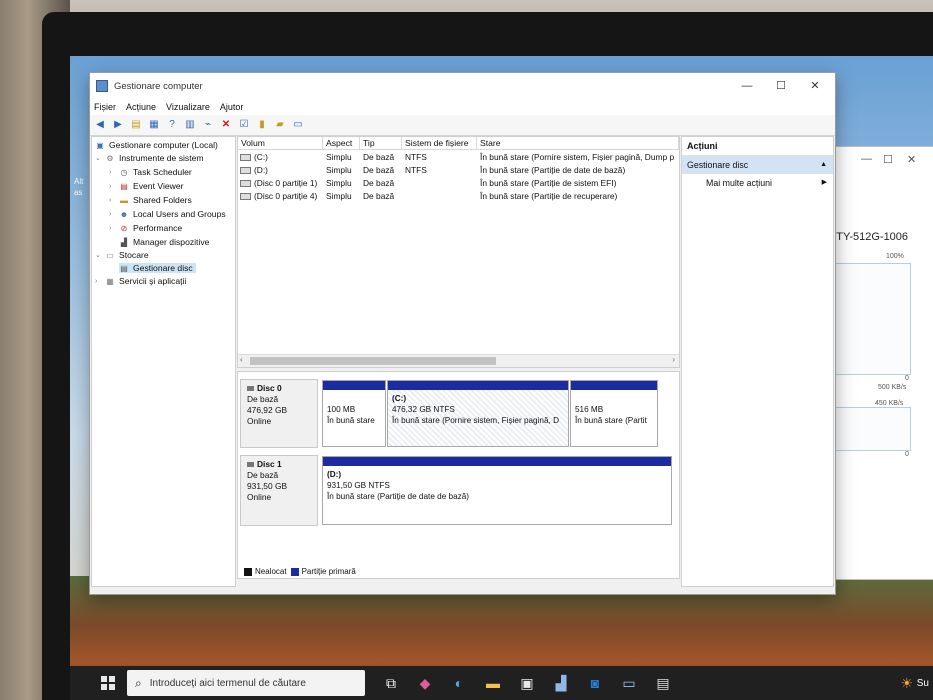 The width and height of the screenshot is (933, 700). What do you see at coordinates (244, 125) in the screenshot?
I see `check-icon: ☑` at bounding box center [244, 125].